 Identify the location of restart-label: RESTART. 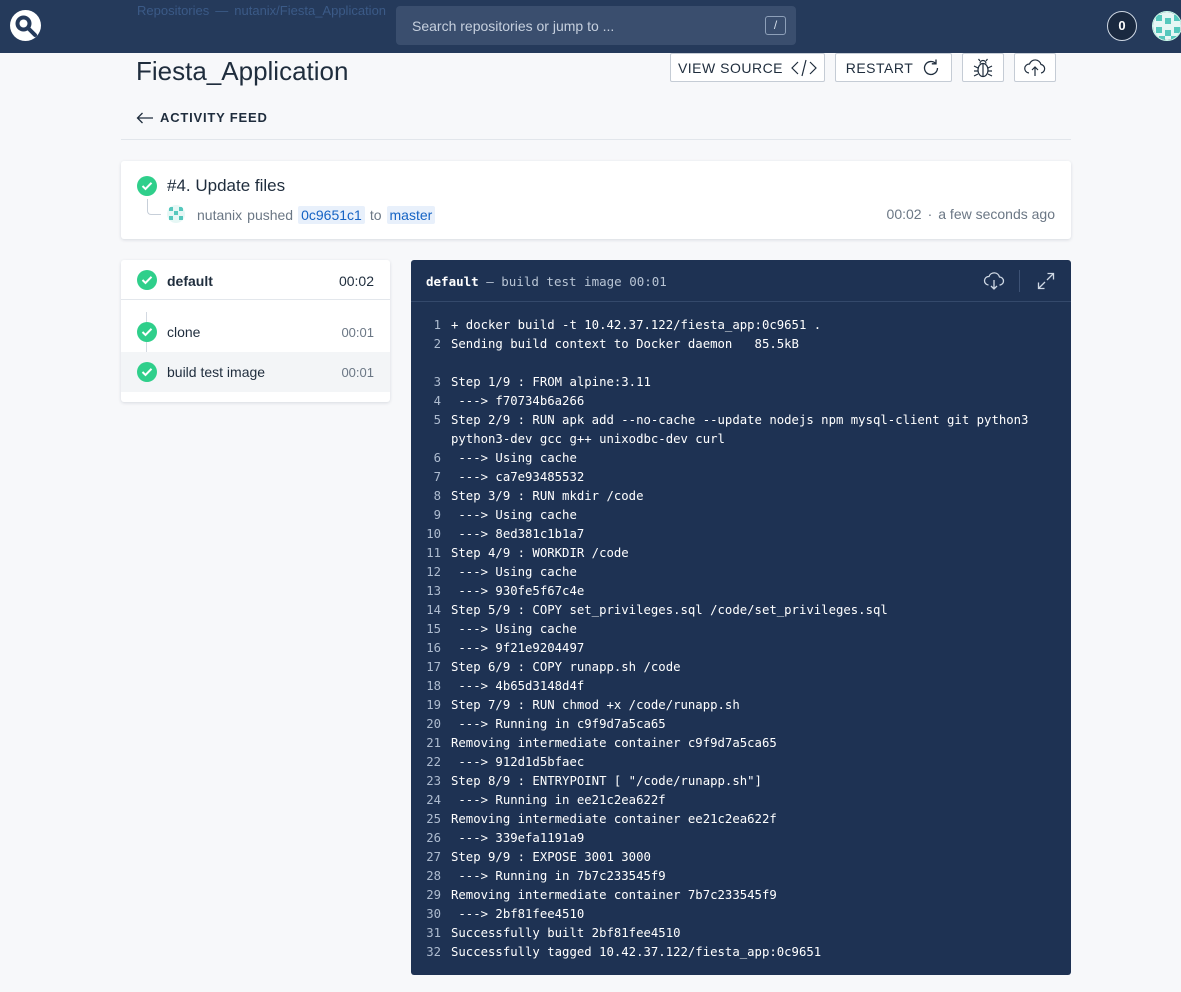
(879, 67).